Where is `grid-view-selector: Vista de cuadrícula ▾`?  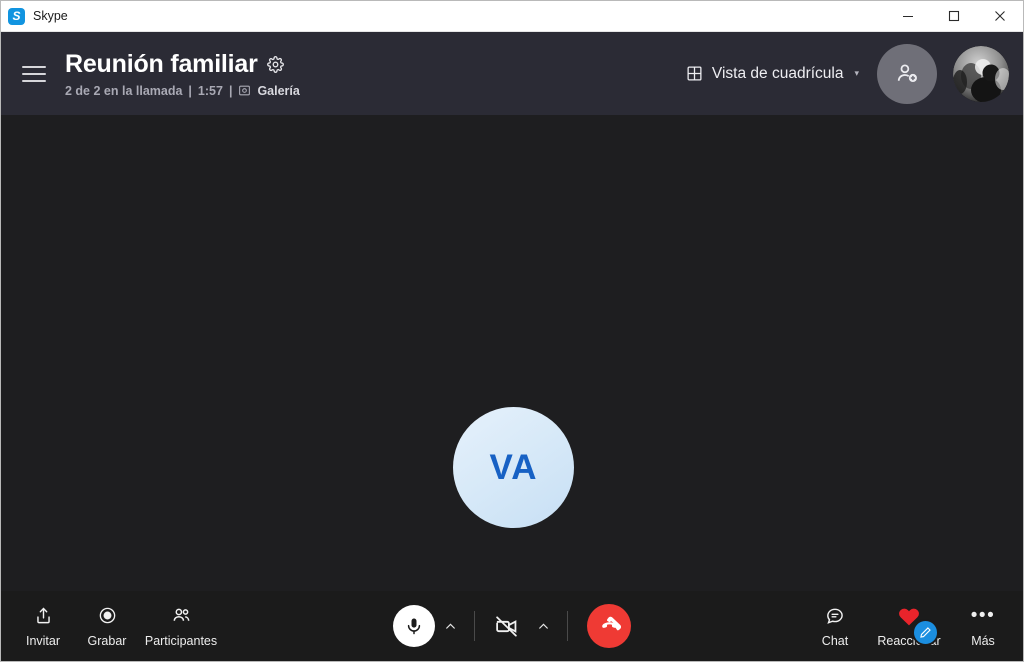
grid-view-selector: Vista de cuadrícula ▾ is located at coordinates (772, 74).